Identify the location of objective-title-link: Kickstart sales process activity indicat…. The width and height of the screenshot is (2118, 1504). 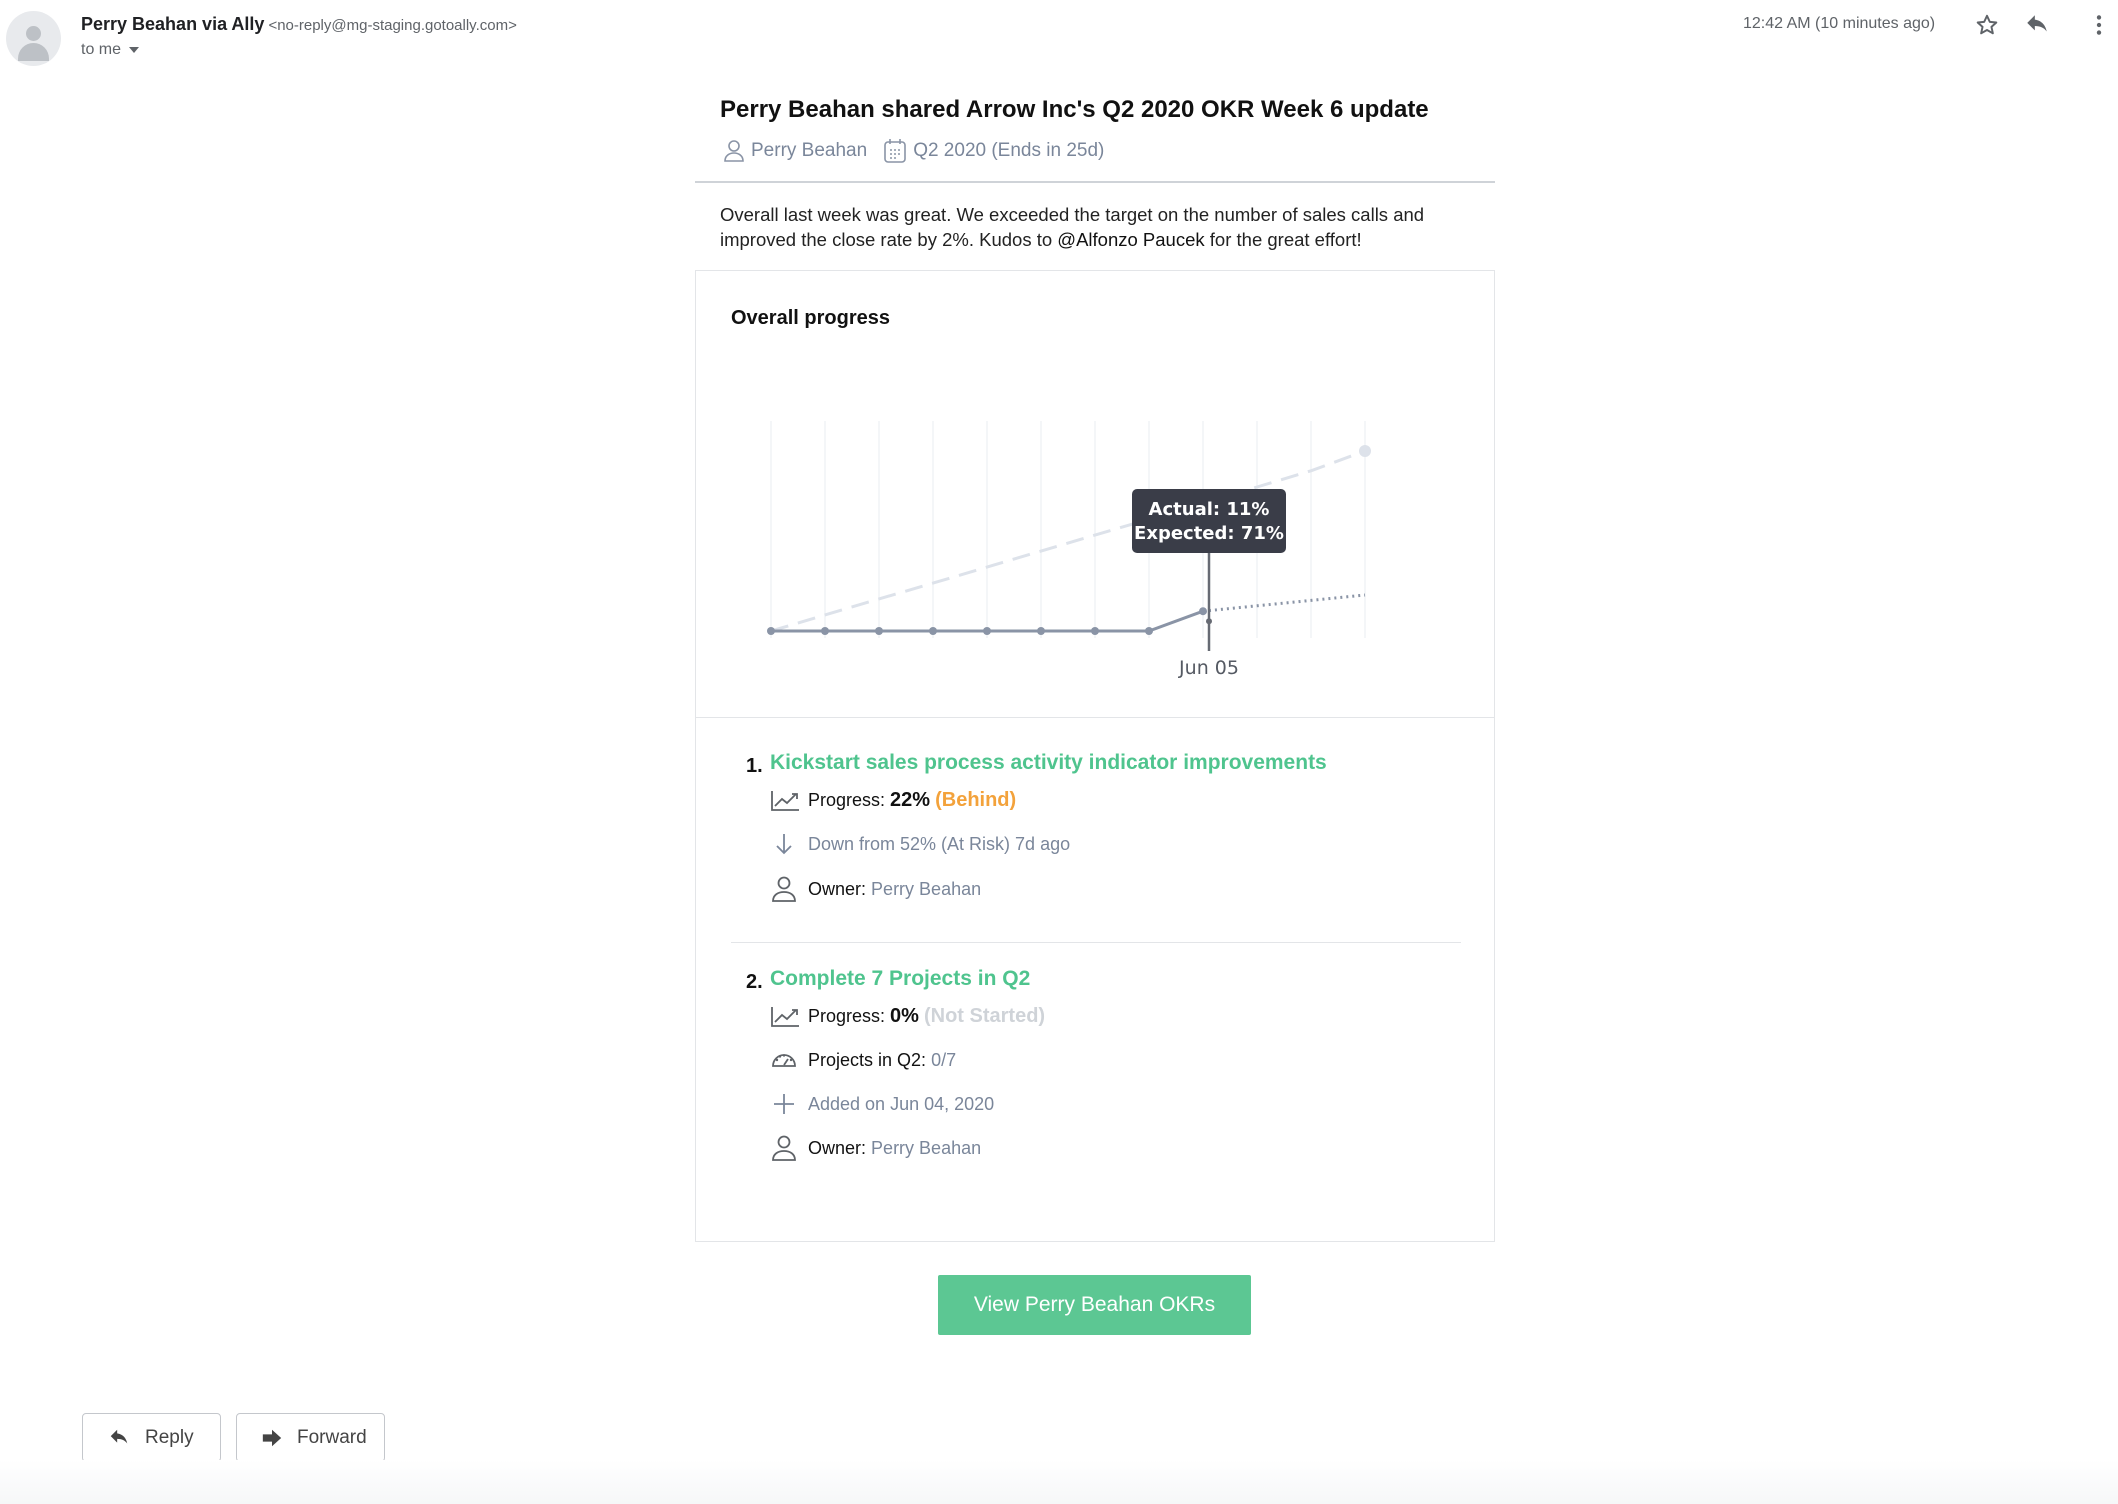
(1048, 763).